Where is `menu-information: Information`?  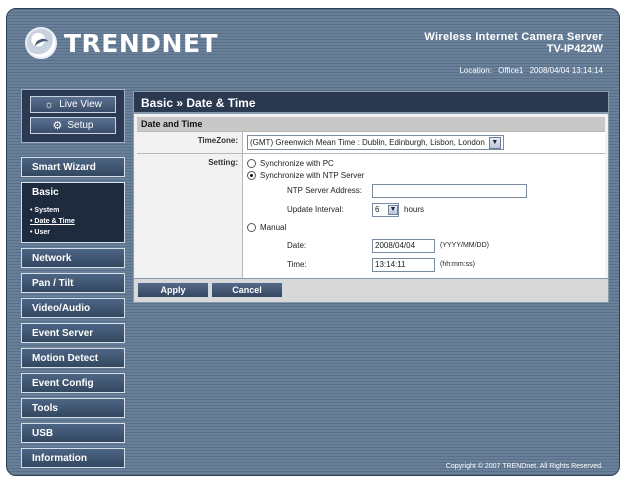 menu-information: Information is located at coordinates (73, 458).